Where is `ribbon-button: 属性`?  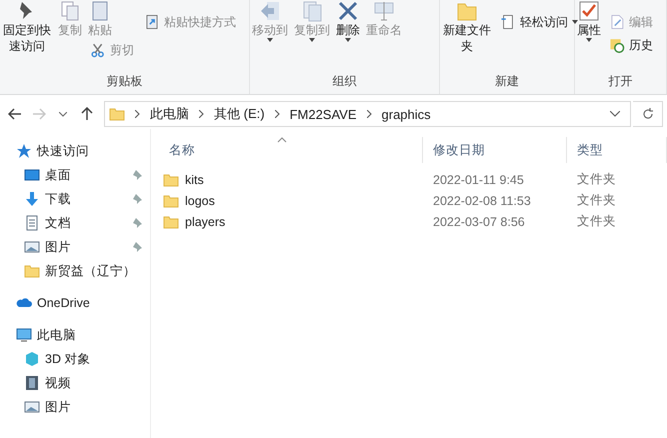 ribbon-button: 属性 is located at coordinates (589, 21).